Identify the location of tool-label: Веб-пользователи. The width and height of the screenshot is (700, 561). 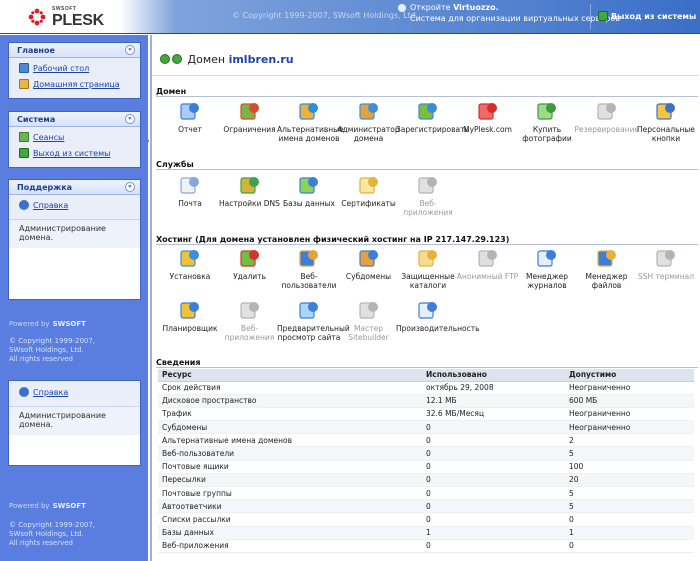
(309, 281).